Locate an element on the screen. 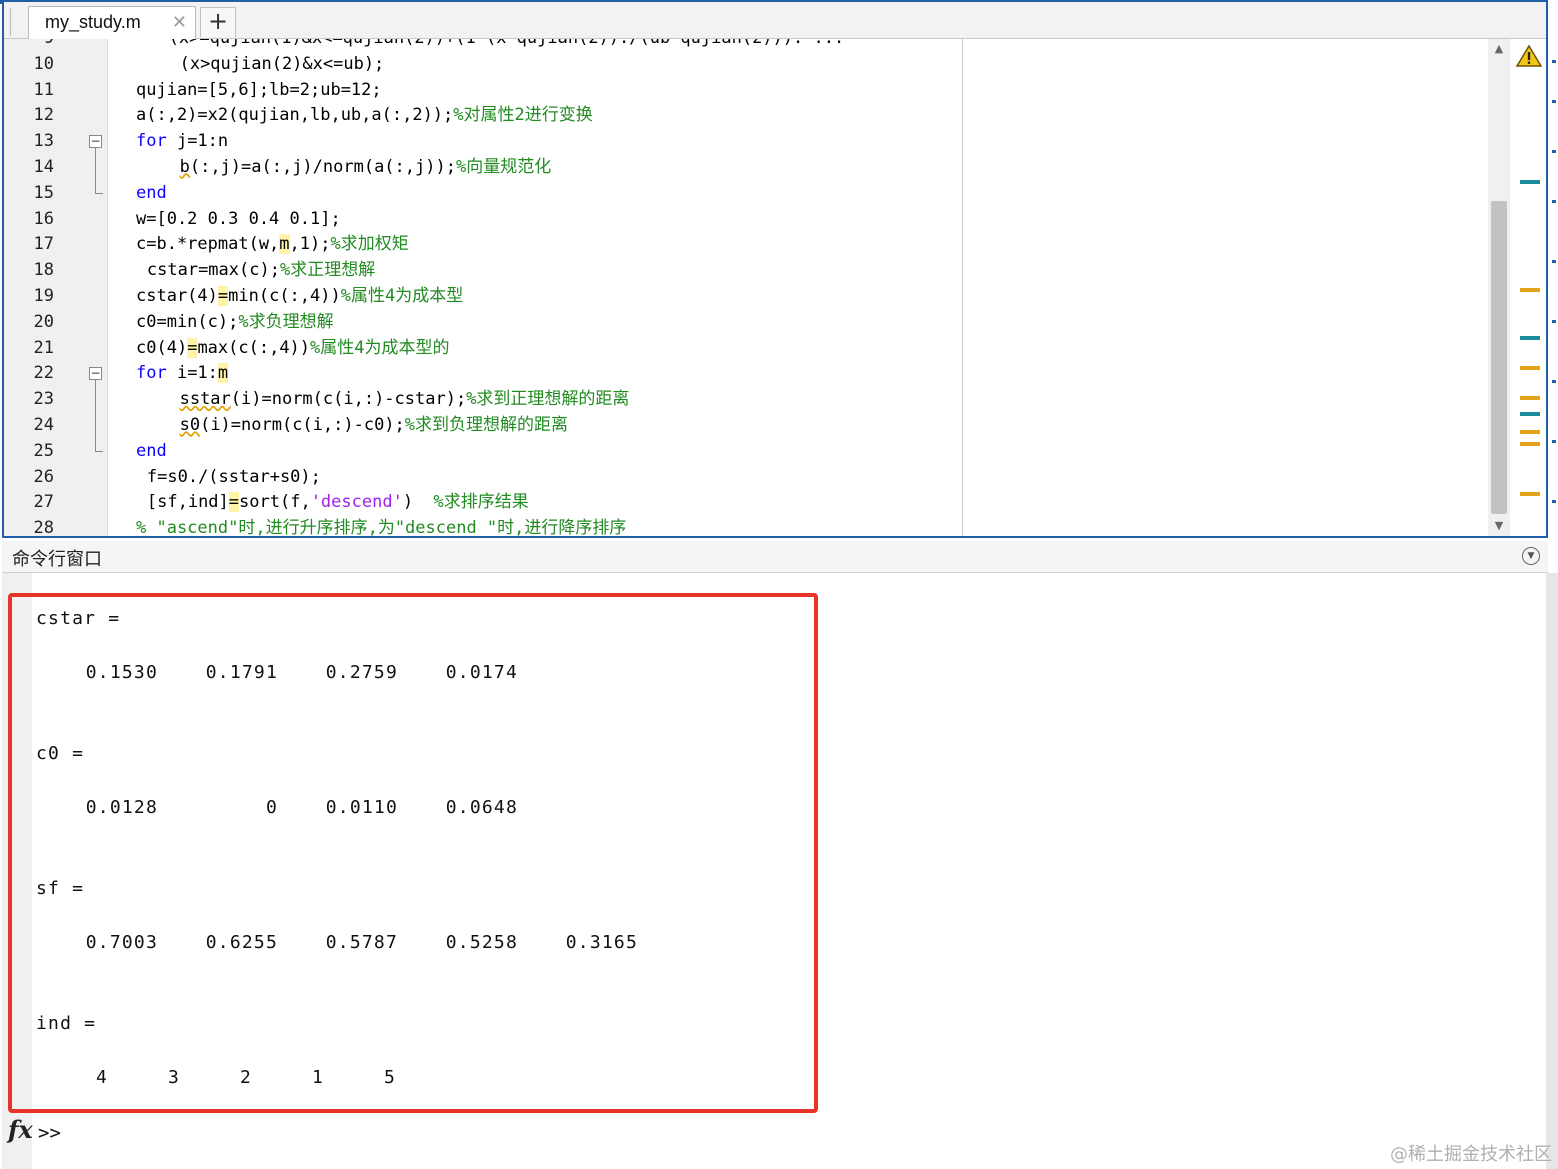  line-number: 14 is located at coordinates (43, 167).